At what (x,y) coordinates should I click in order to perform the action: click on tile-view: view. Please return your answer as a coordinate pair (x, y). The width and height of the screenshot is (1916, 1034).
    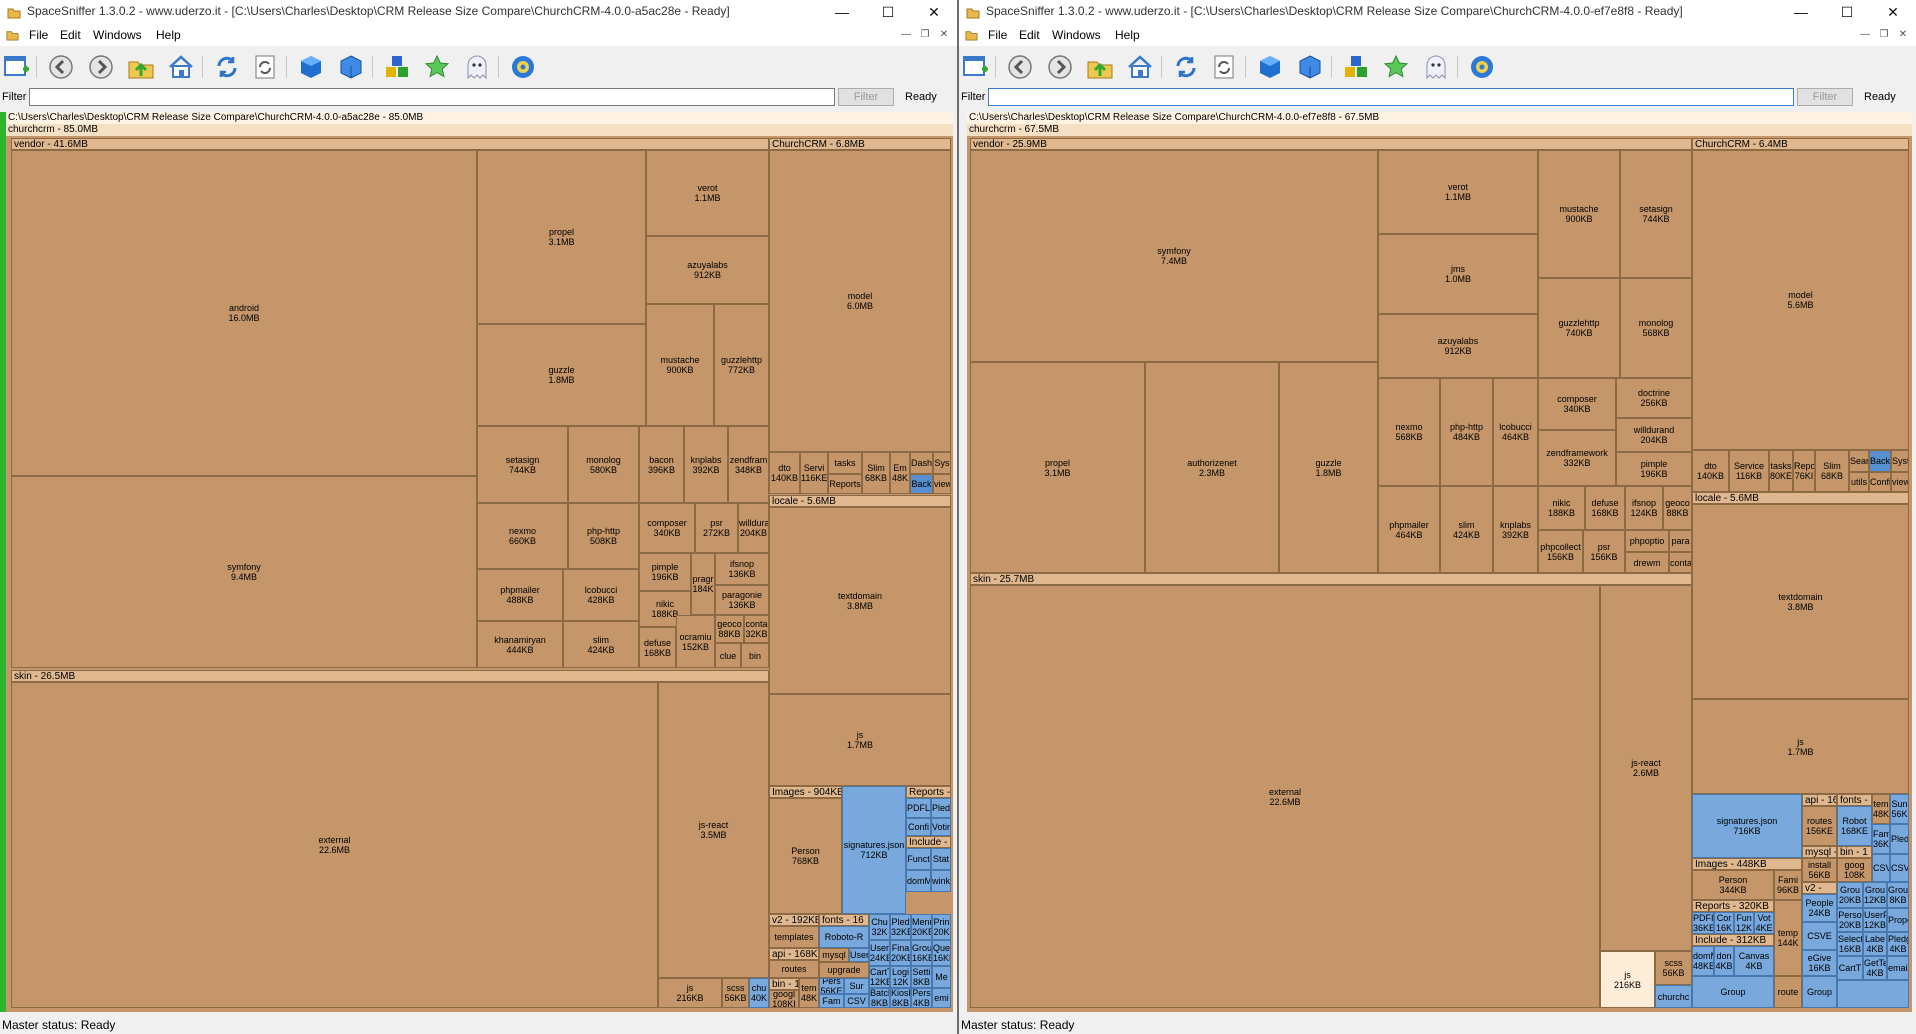
    Looking at the image, I should click on (942, 484).